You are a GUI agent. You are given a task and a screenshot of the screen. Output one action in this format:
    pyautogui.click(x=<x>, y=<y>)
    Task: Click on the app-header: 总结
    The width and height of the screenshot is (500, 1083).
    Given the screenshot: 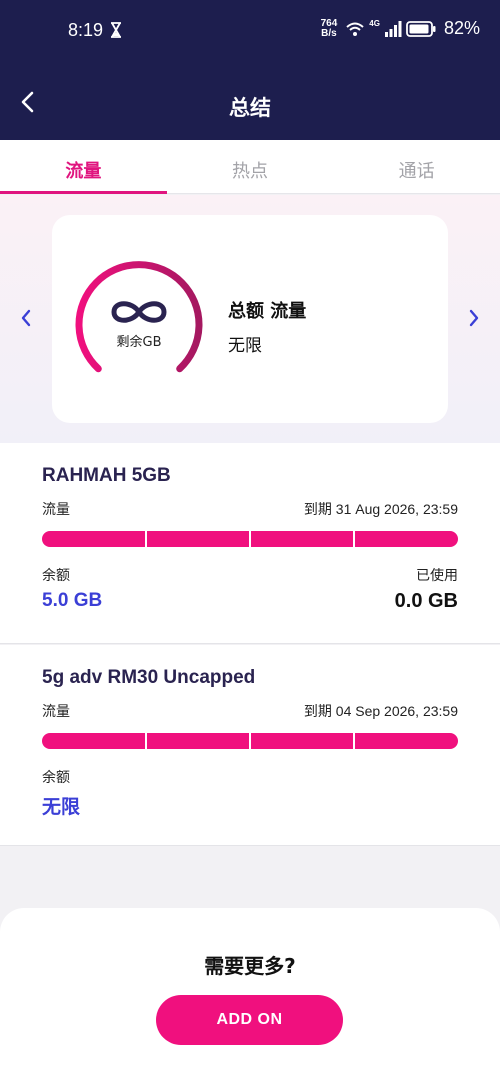 What is the action you would take?
    pyautogui.click(x=250, y=101)
    